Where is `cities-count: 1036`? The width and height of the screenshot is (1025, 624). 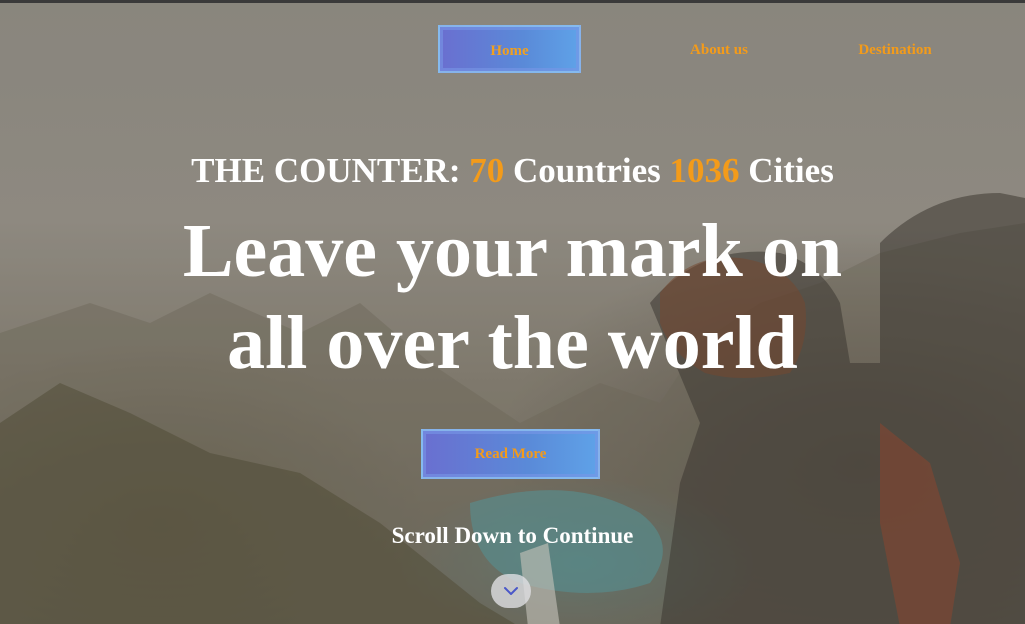
cities-count: 1036 is located at coordinates (704, 170).